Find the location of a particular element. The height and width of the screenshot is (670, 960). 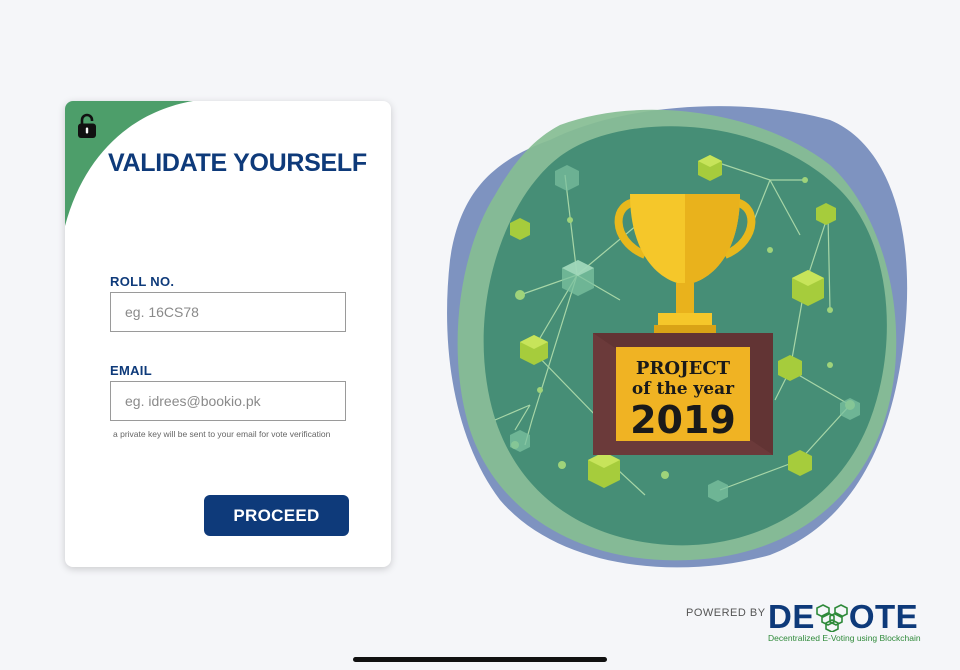

proceed-button: PROCEED is located at coordinates (276, 515).